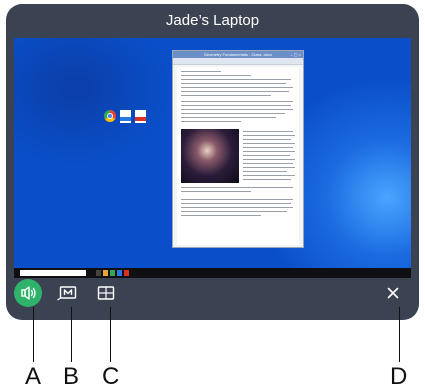  I want to click on file-explorer-icon, so click(105, 273).